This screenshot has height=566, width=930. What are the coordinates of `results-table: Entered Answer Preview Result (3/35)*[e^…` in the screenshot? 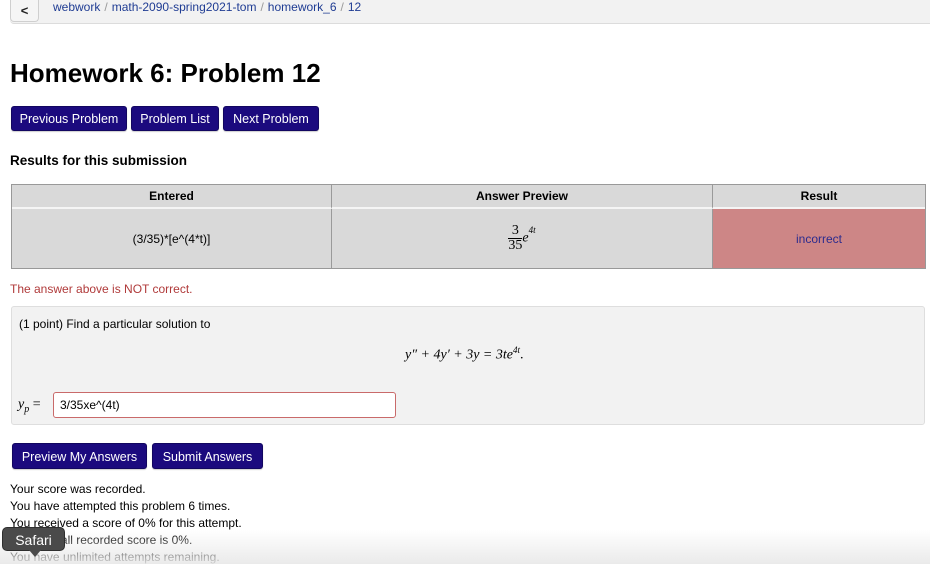 It's located at (468, 226).